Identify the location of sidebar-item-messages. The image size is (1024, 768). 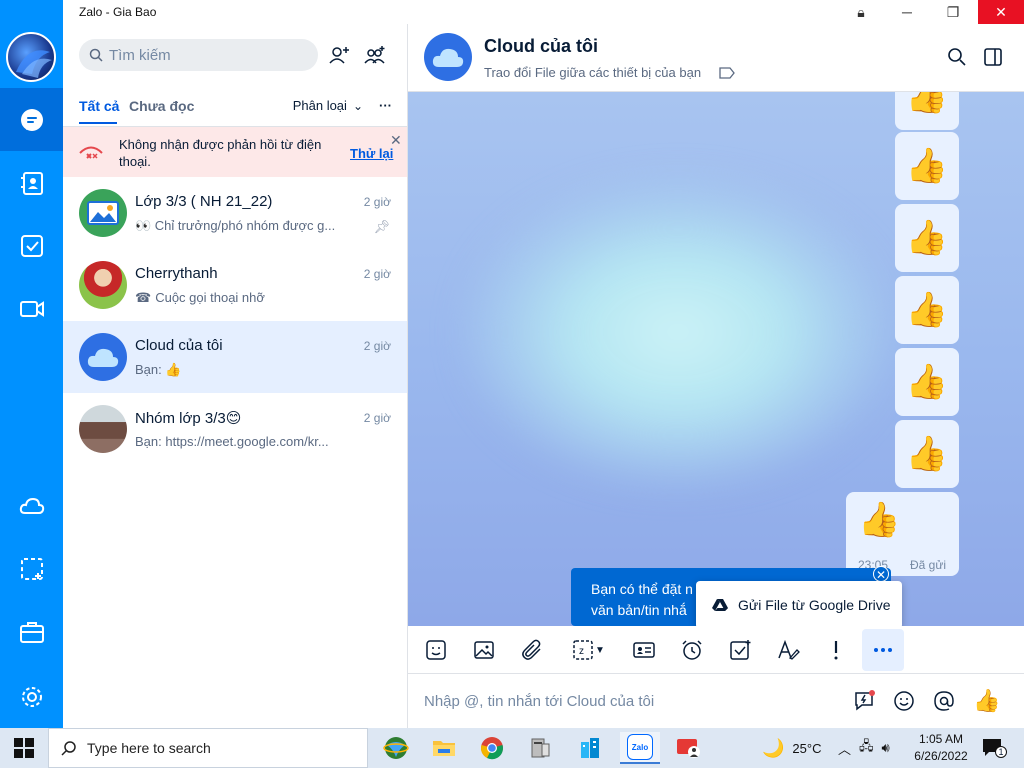
(31, 119).